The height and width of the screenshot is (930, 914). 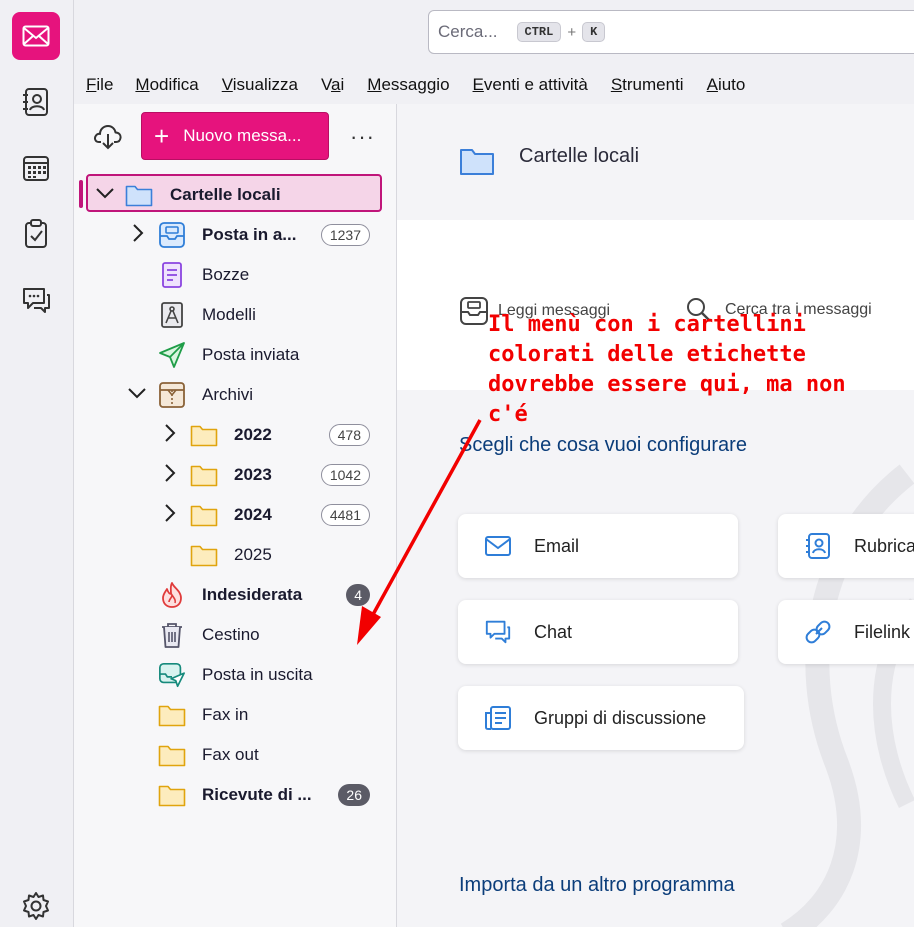 I want to click on folder-row-templates: Modelli, so click(x=235, y=315).